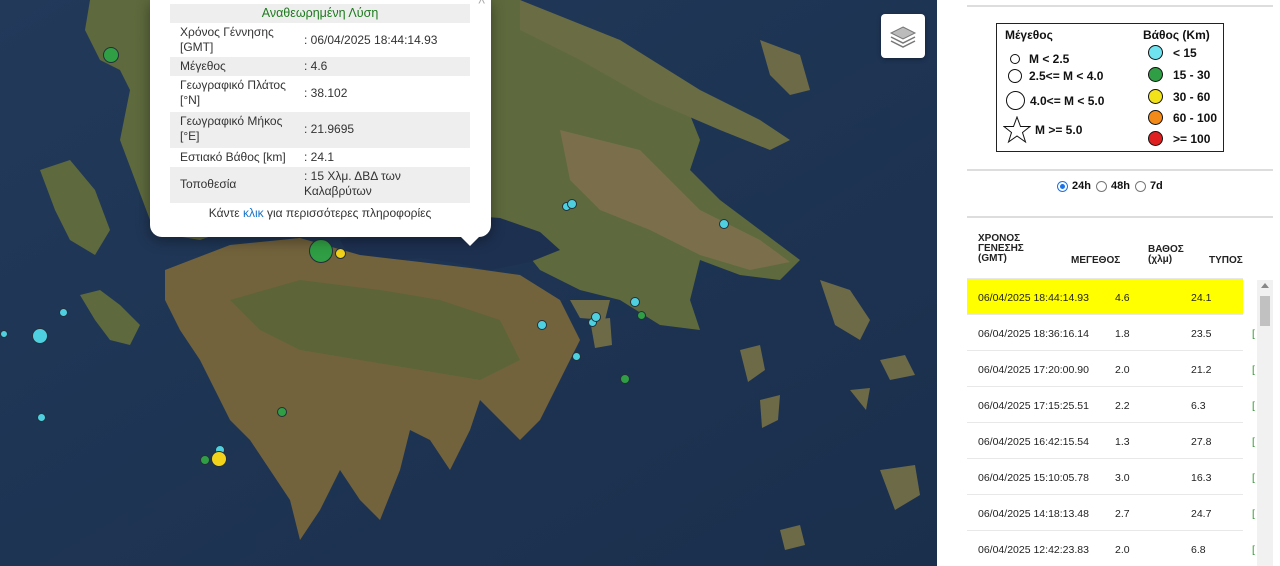 The height and width of the screenshot is (566, 1280). What do you see at coordinates (1095, 261) in the screenshot?
I see `header-magnitude: ΜΕΓΕΘΟΣ` at bounding box center [1095, 261].